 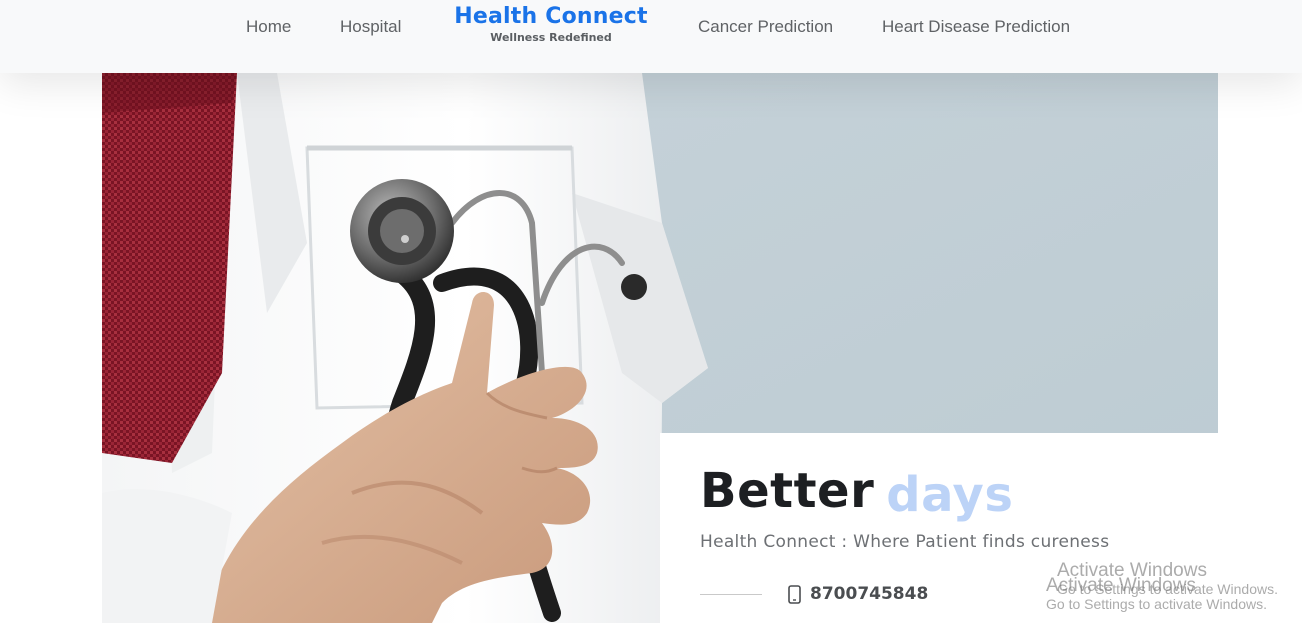 I want to click on nav-link-hospital: Hospital, so click(x=370, y=27).